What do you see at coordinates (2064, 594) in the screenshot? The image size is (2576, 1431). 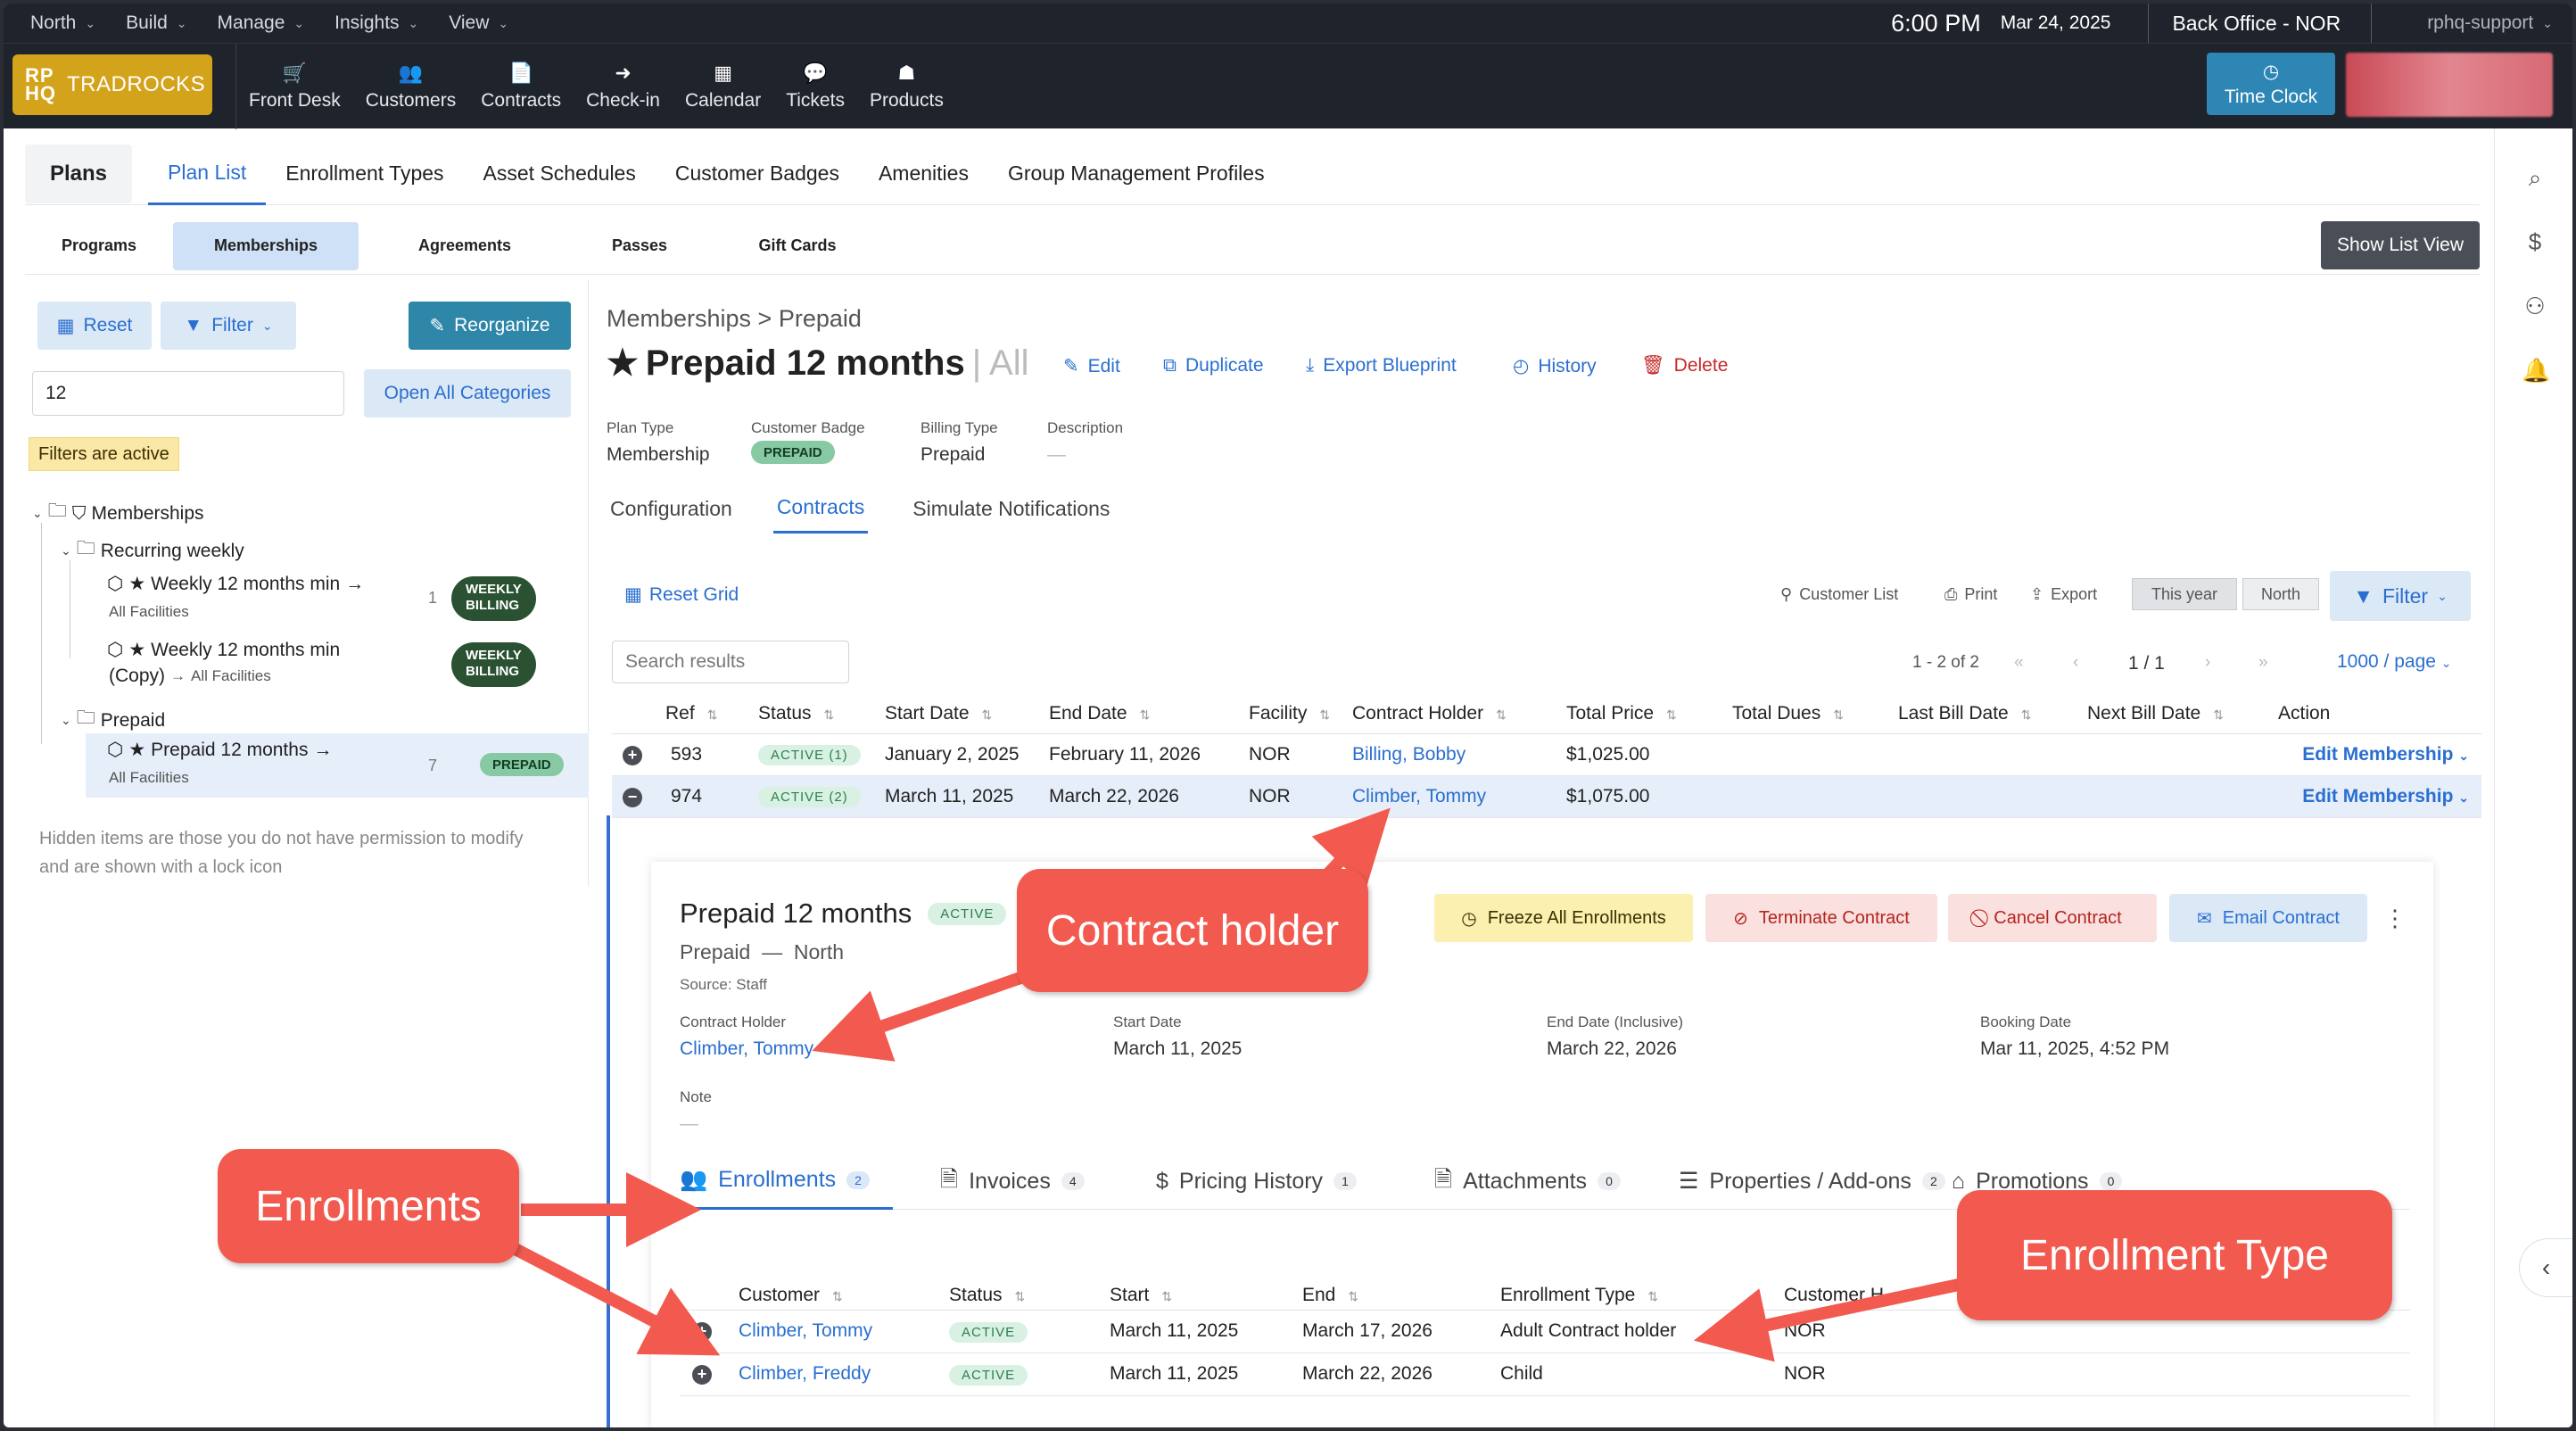 I see `export-button: ⇪ Export` at bounding box center [2064, 594].